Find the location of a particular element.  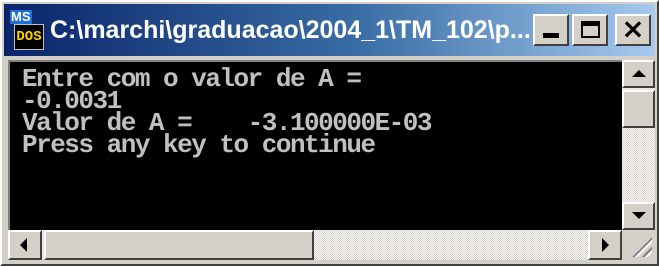

resize-grip-icon is located at coordinates (641, 246).